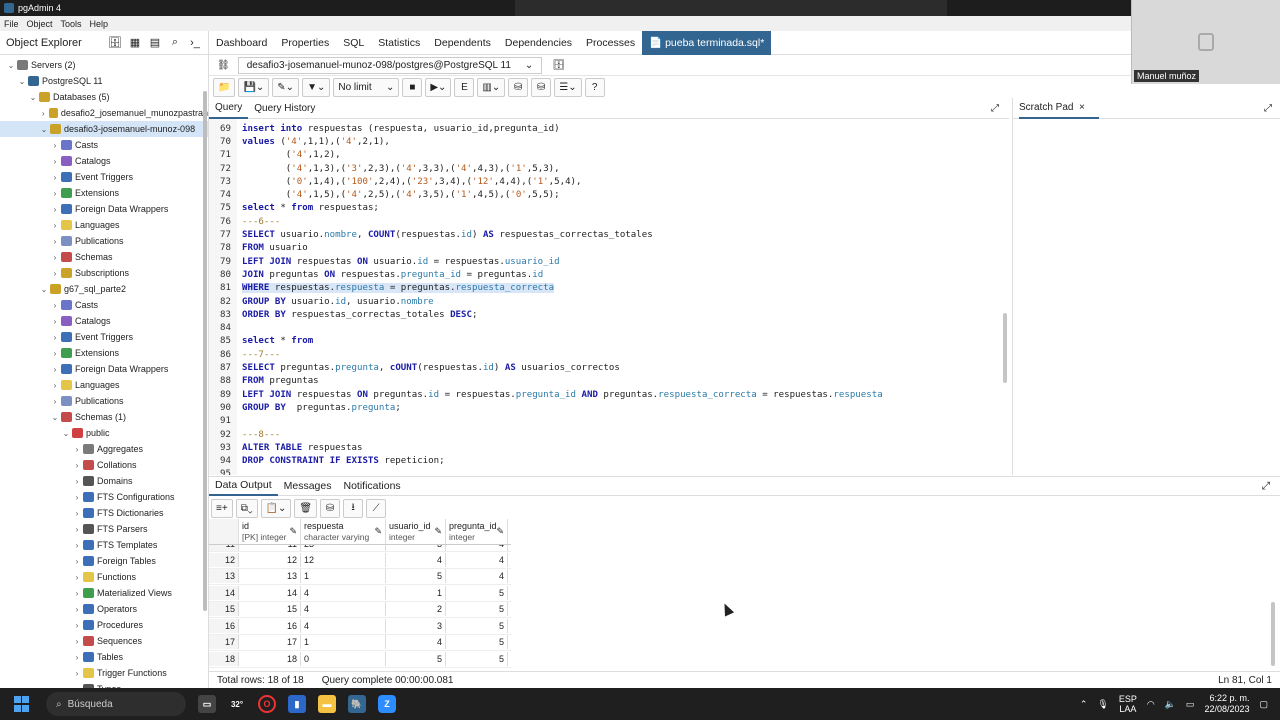  What do you see at coordinates (223, 65) in the screenshot?
I see `connection-status-icon: ⛓` at bounding box center [223, 65].